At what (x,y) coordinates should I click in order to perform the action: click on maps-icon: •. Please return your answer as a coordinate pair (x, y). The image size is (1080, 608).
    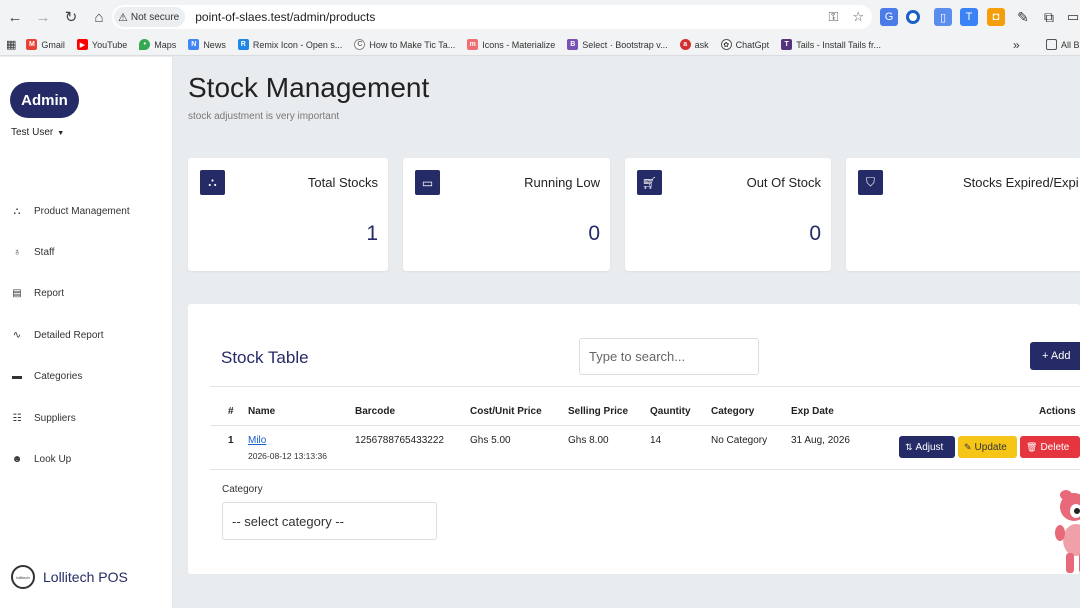
    Looking at the image, I should click on (145, 44).